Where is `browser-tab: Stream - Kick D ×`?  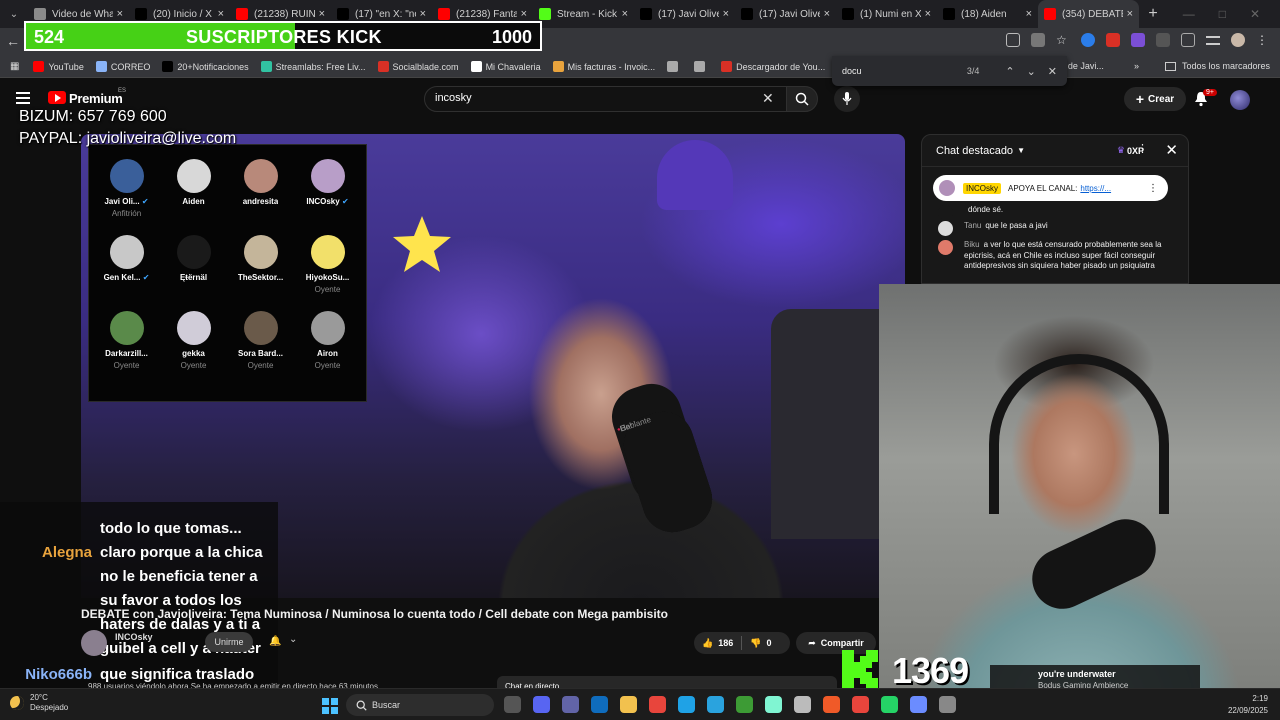 browser-tab: Stream - Kick D × is located at coordinates (583, 14).